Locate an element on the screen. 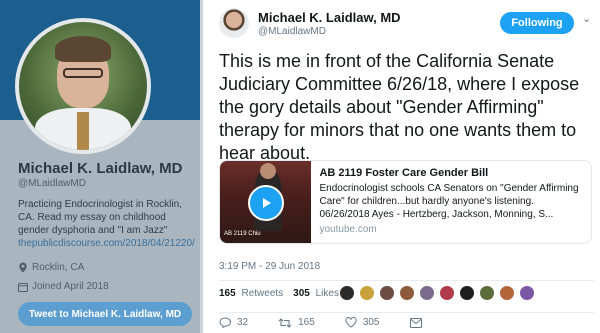 This screenshot has height=333, width=600. hair-shape is located at coordinates (83, 49).